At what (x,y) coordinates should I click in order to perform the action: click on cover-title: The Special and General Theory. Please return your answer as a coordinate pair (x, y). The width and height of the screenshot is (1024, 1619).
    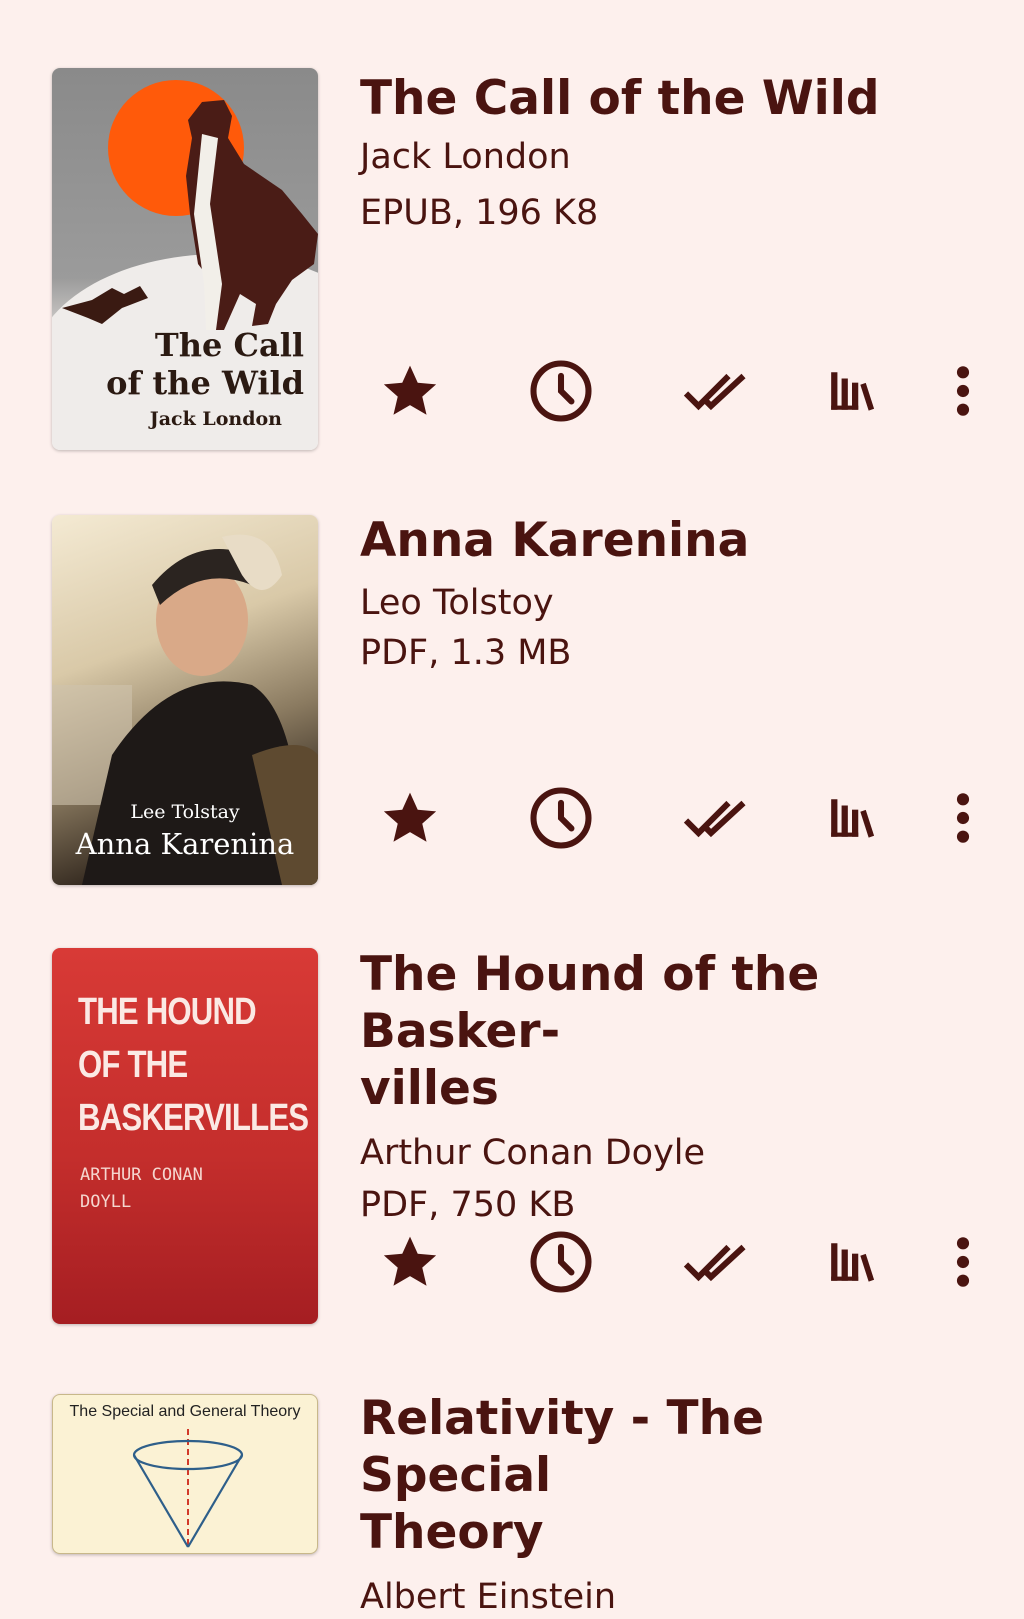
    Looking at the image, I should click on (185, 1411).